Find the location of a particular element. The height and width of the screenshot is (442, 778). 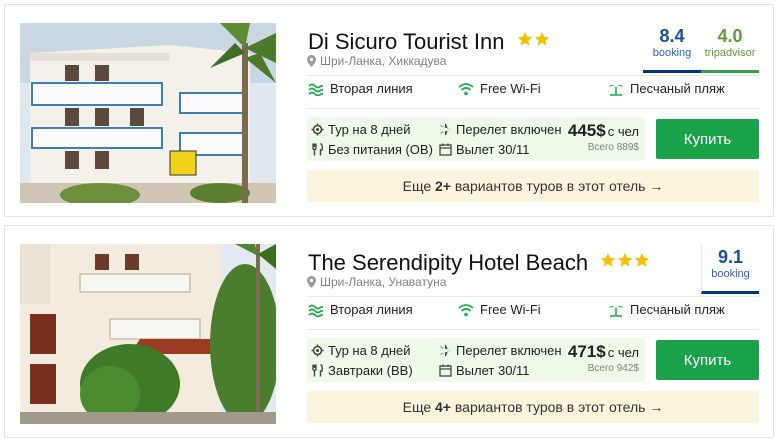

price-main: 471$ с чел is located at coordinates (603, 352).